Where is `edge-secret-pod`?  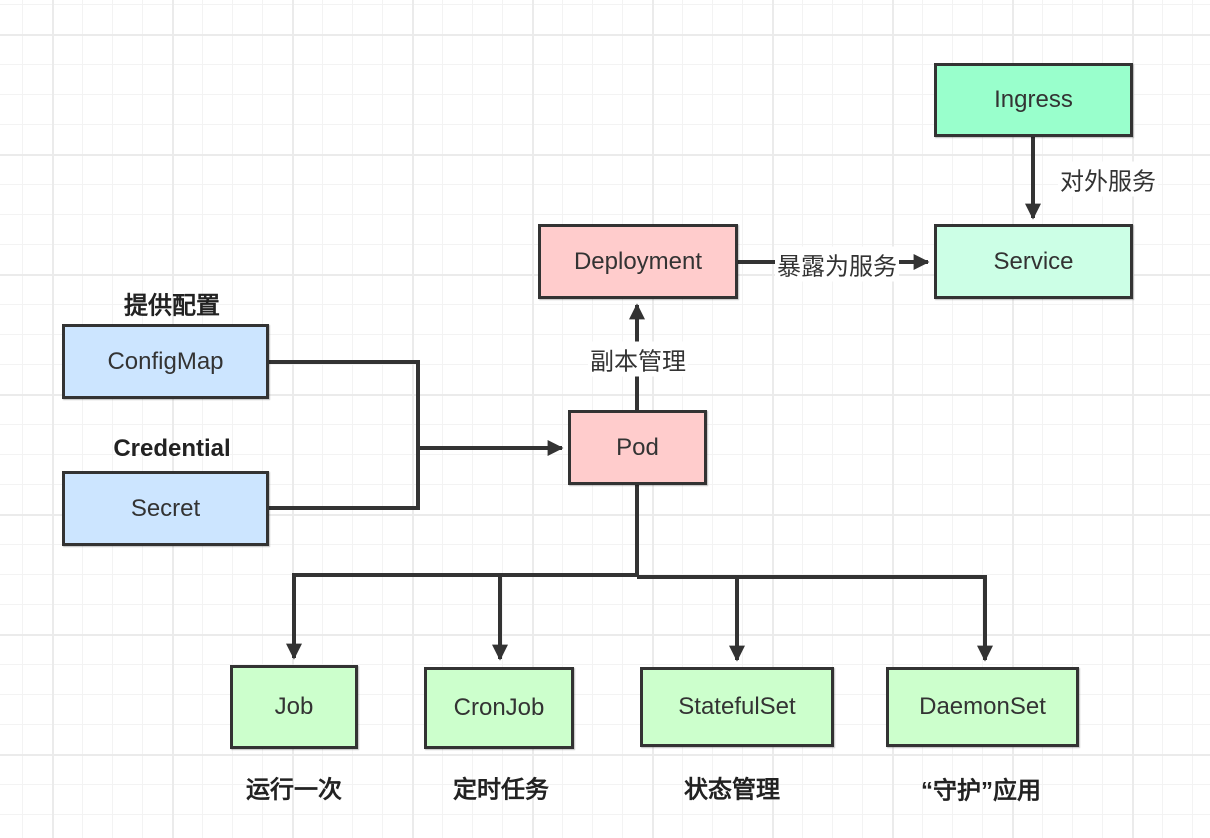
edge-secret-pod is located at coordinates (344, 479).